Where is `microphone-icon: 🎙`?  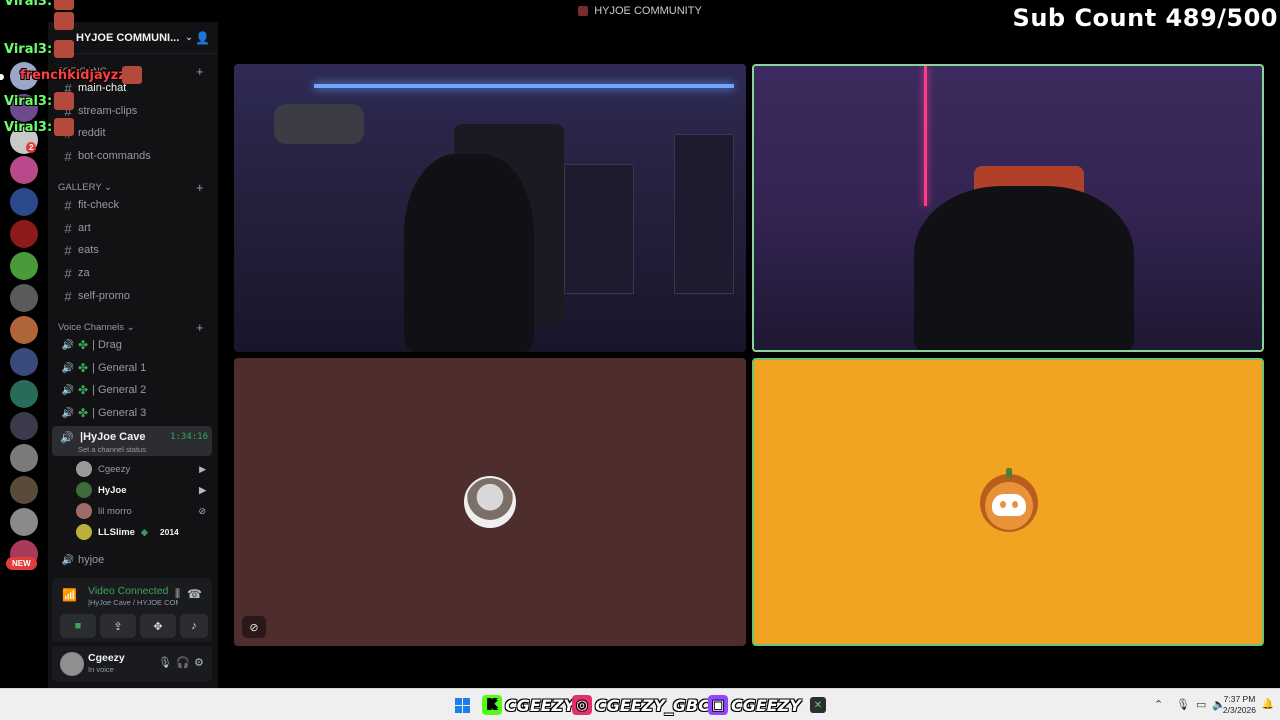 microphone-icon: 🎙 is located at coordinates (165, 662).